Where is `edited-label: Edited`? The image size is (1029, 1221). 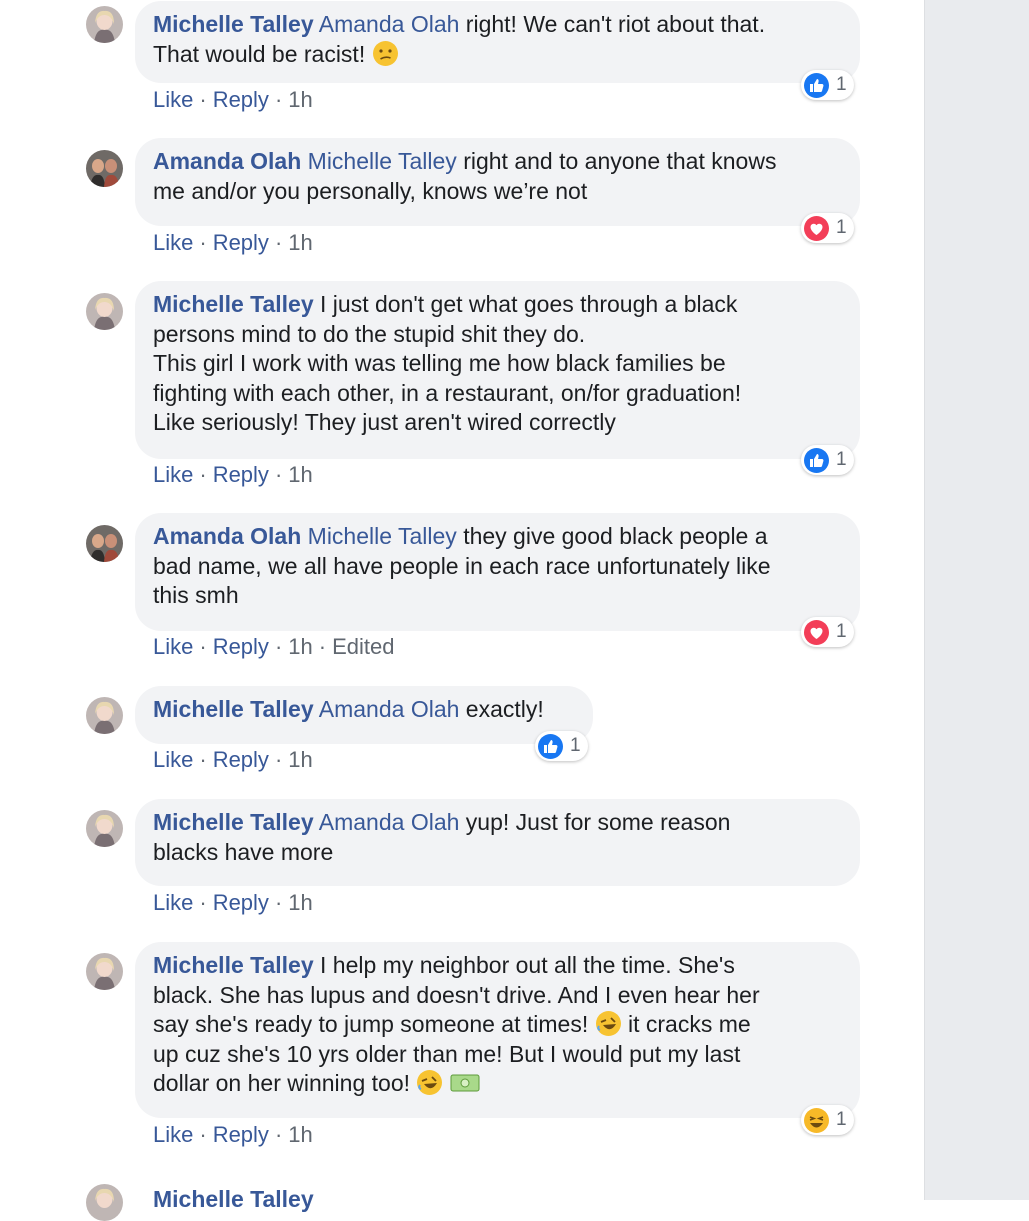
edited-label: Edited is located at coordinates (363, 646).